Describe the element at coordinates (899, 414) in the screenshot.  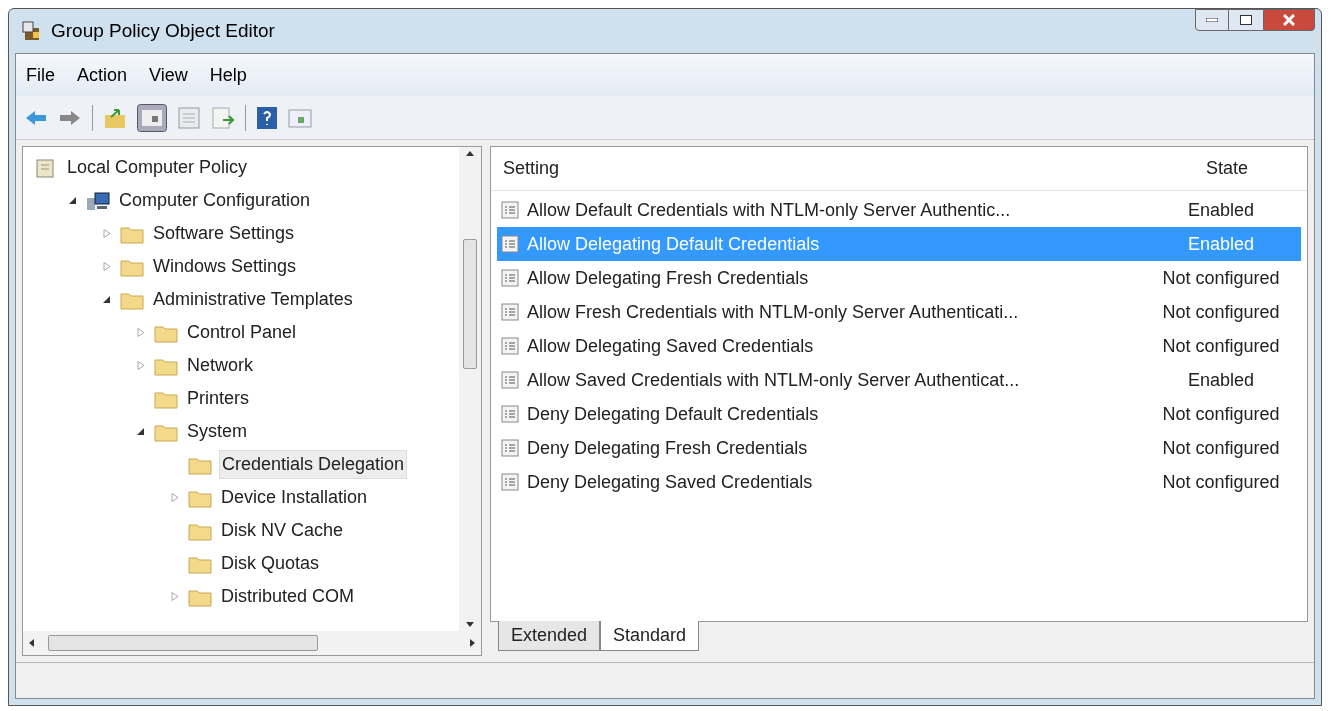
I see `policy-row: Deny Delegating Default Credentials Not configured` at that location.